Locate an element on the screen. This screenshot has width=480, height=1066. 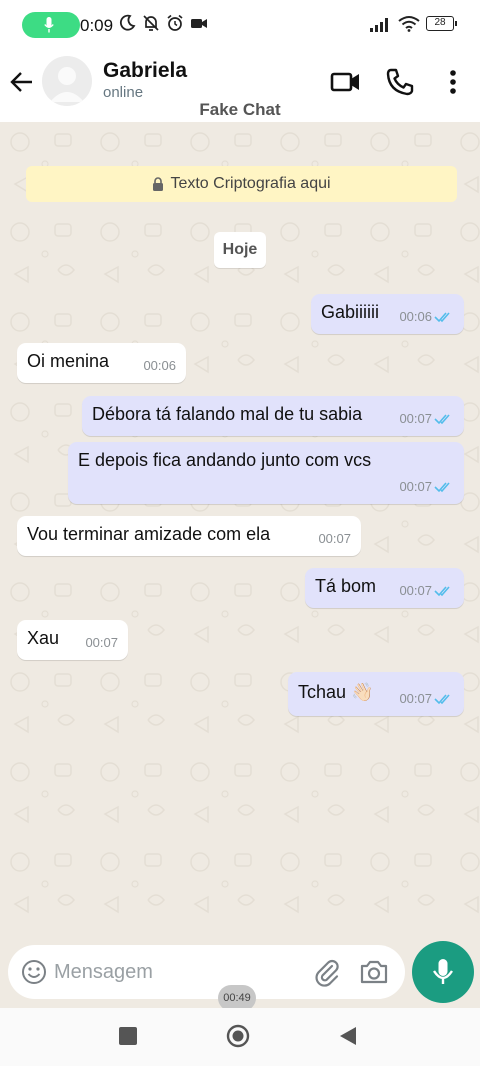
voice-message-button is located at coordinates (443, 972).